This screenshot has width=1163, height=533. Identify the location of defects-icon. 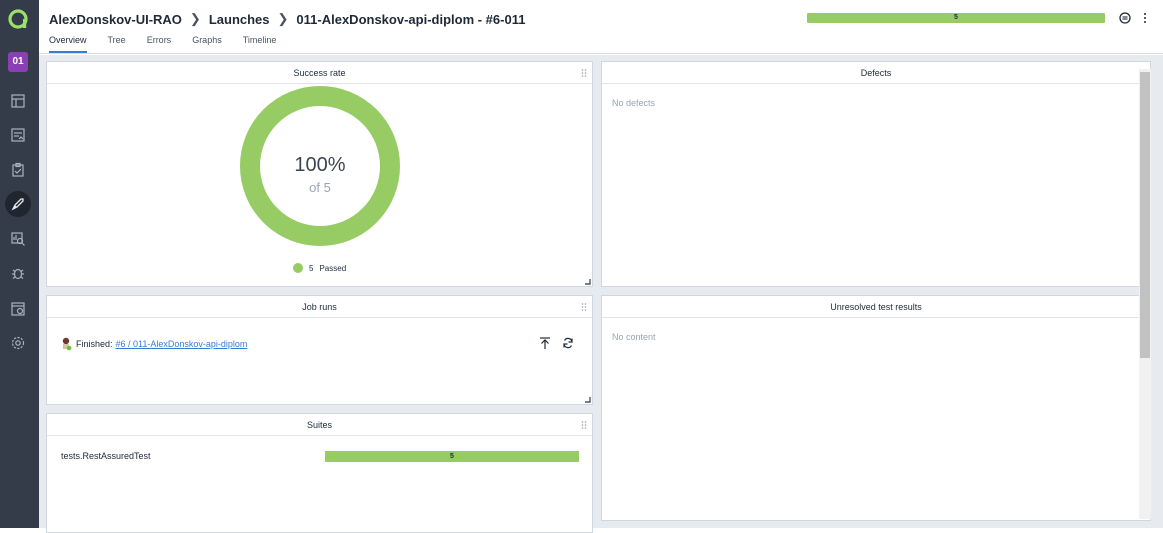
(18, 273).